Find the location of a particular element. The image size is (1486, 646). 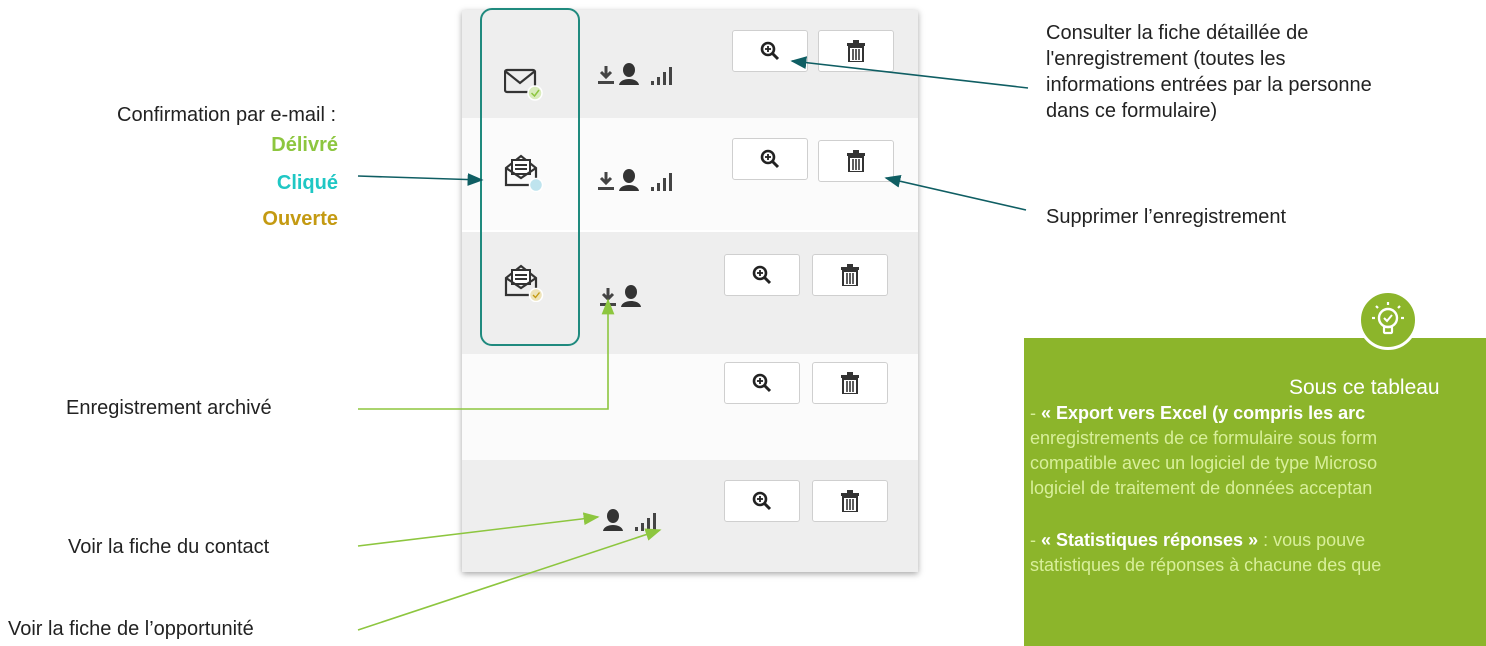

email-status-arrow is located at coordinates (420, 179).